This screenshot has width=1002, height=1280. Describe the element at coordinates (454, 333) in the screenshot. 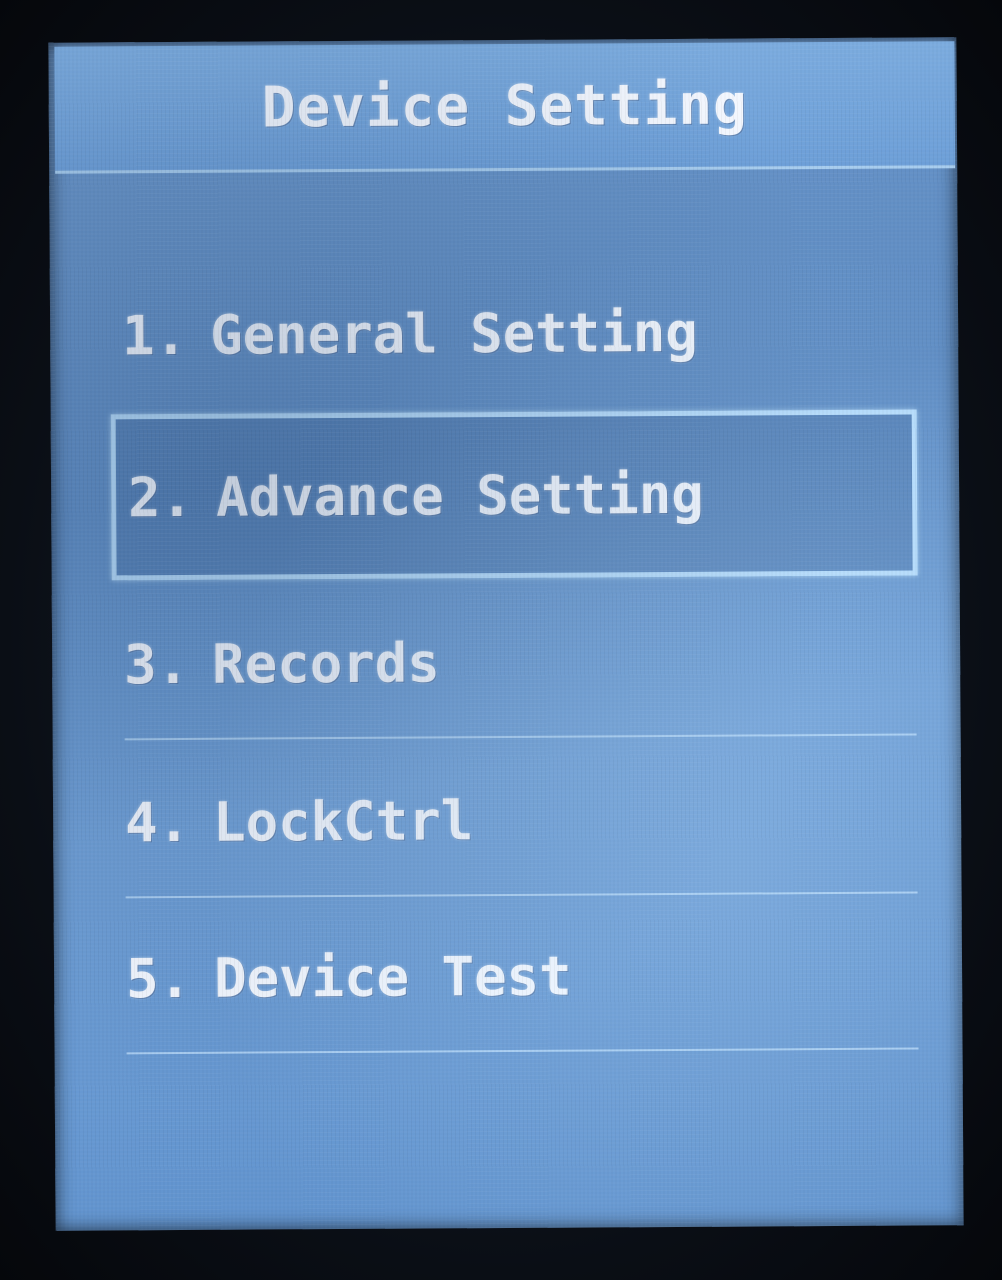

I see `menu-item-label: General Setting` at that location.